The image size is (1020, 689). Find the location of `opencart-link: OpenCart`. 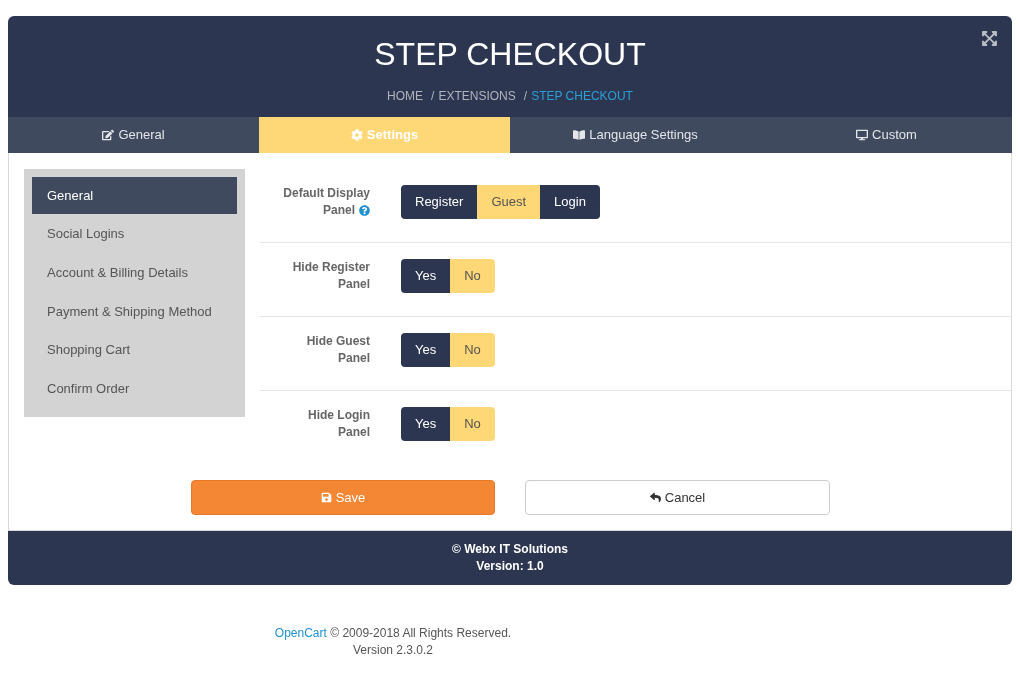

opencart-link: OpenCart is located at coordinates (300, 633).